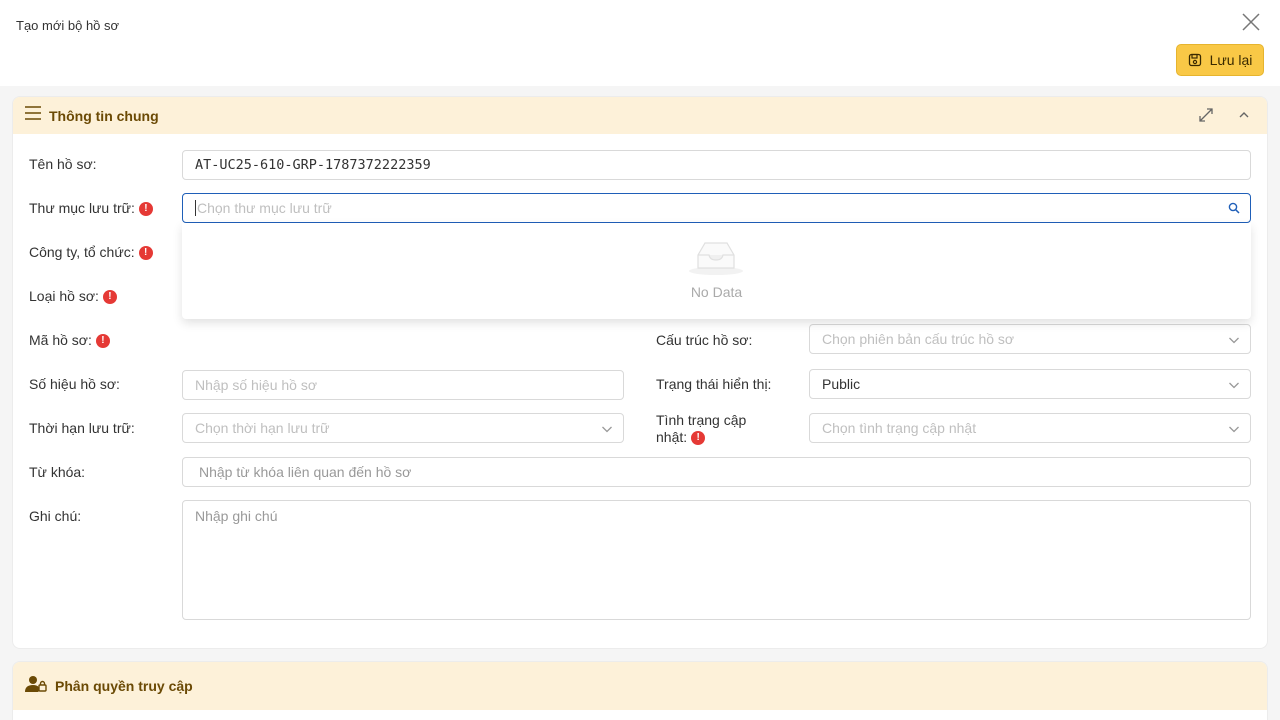 The width and height of the screenshot is (1280, 720). I want to click on folder-select: Chọn thư mục lưu trữ, so click(716, 208).